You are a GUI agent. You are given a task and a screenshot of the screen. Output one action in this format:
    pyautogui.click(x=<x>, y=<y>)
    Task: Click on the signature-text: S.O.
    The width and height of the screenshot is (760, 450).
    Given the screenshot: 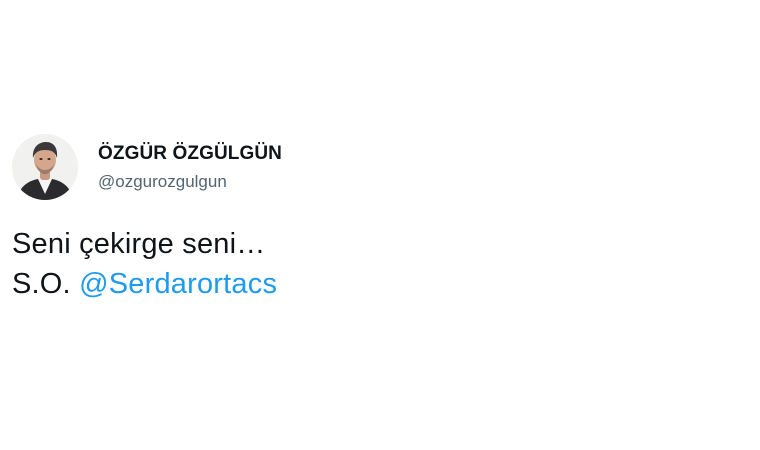 What is the action you would take?
    pyautogui.click(x=41, y=284)
    